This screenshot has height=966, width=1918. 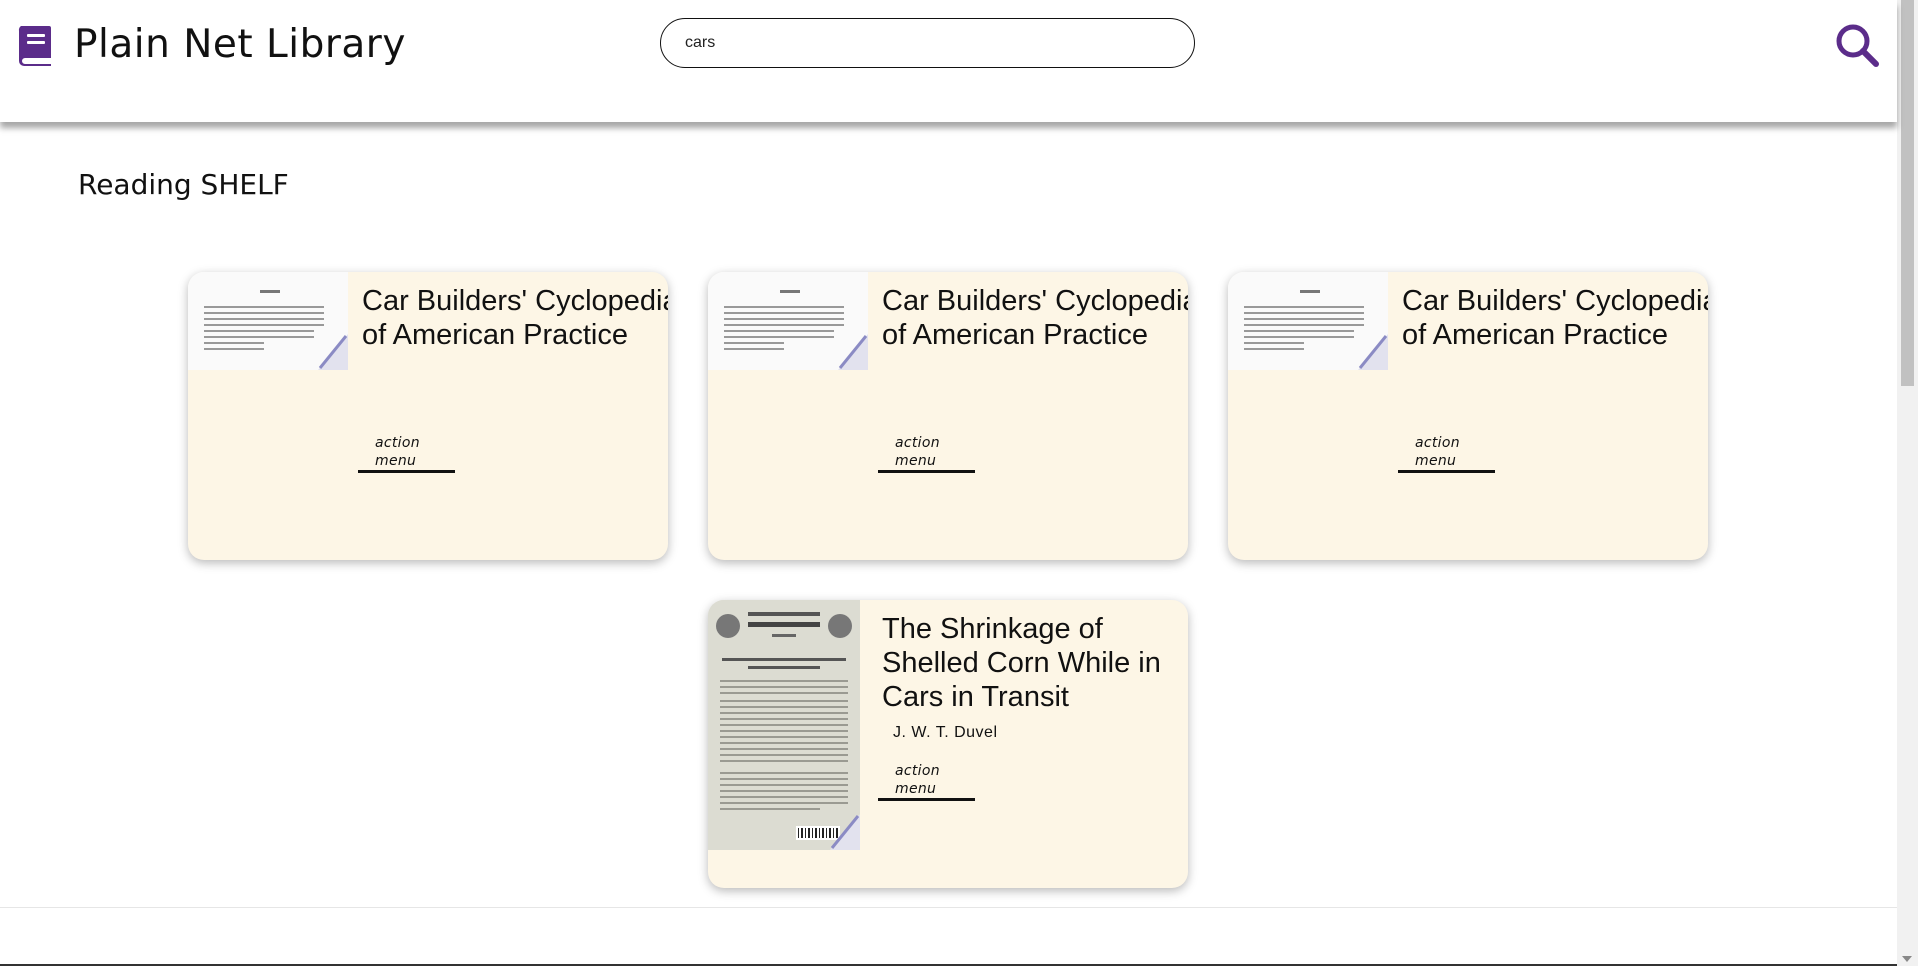 I want to click on scrollbar, so click(x=1907, y=483).